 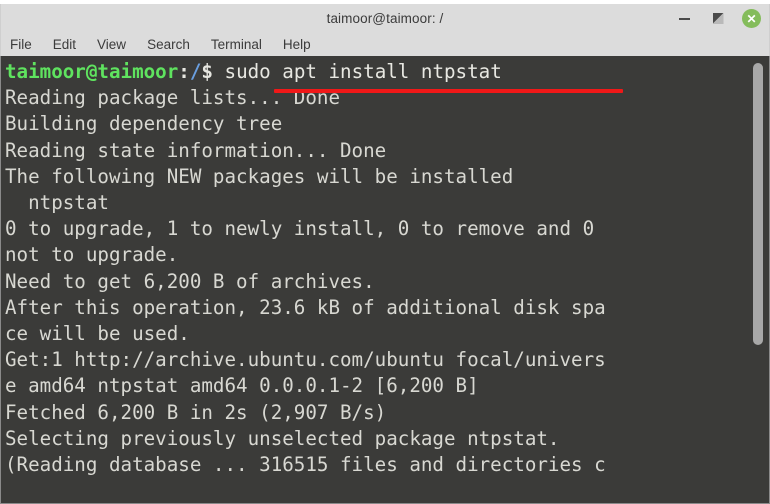 I want to click on close-button: ✕, so click(x=751, y=18).